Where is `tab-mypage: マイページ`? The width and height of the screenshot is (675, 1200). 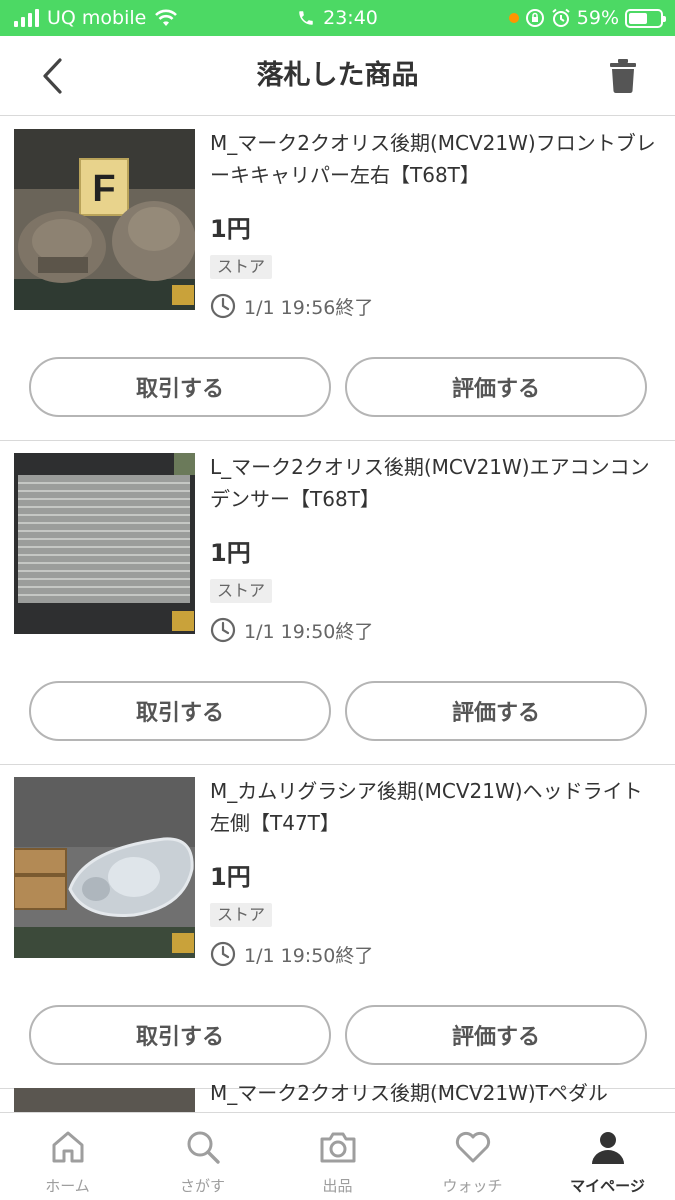 tab-mypage: マイページ is located at coordinates (607, 1156).